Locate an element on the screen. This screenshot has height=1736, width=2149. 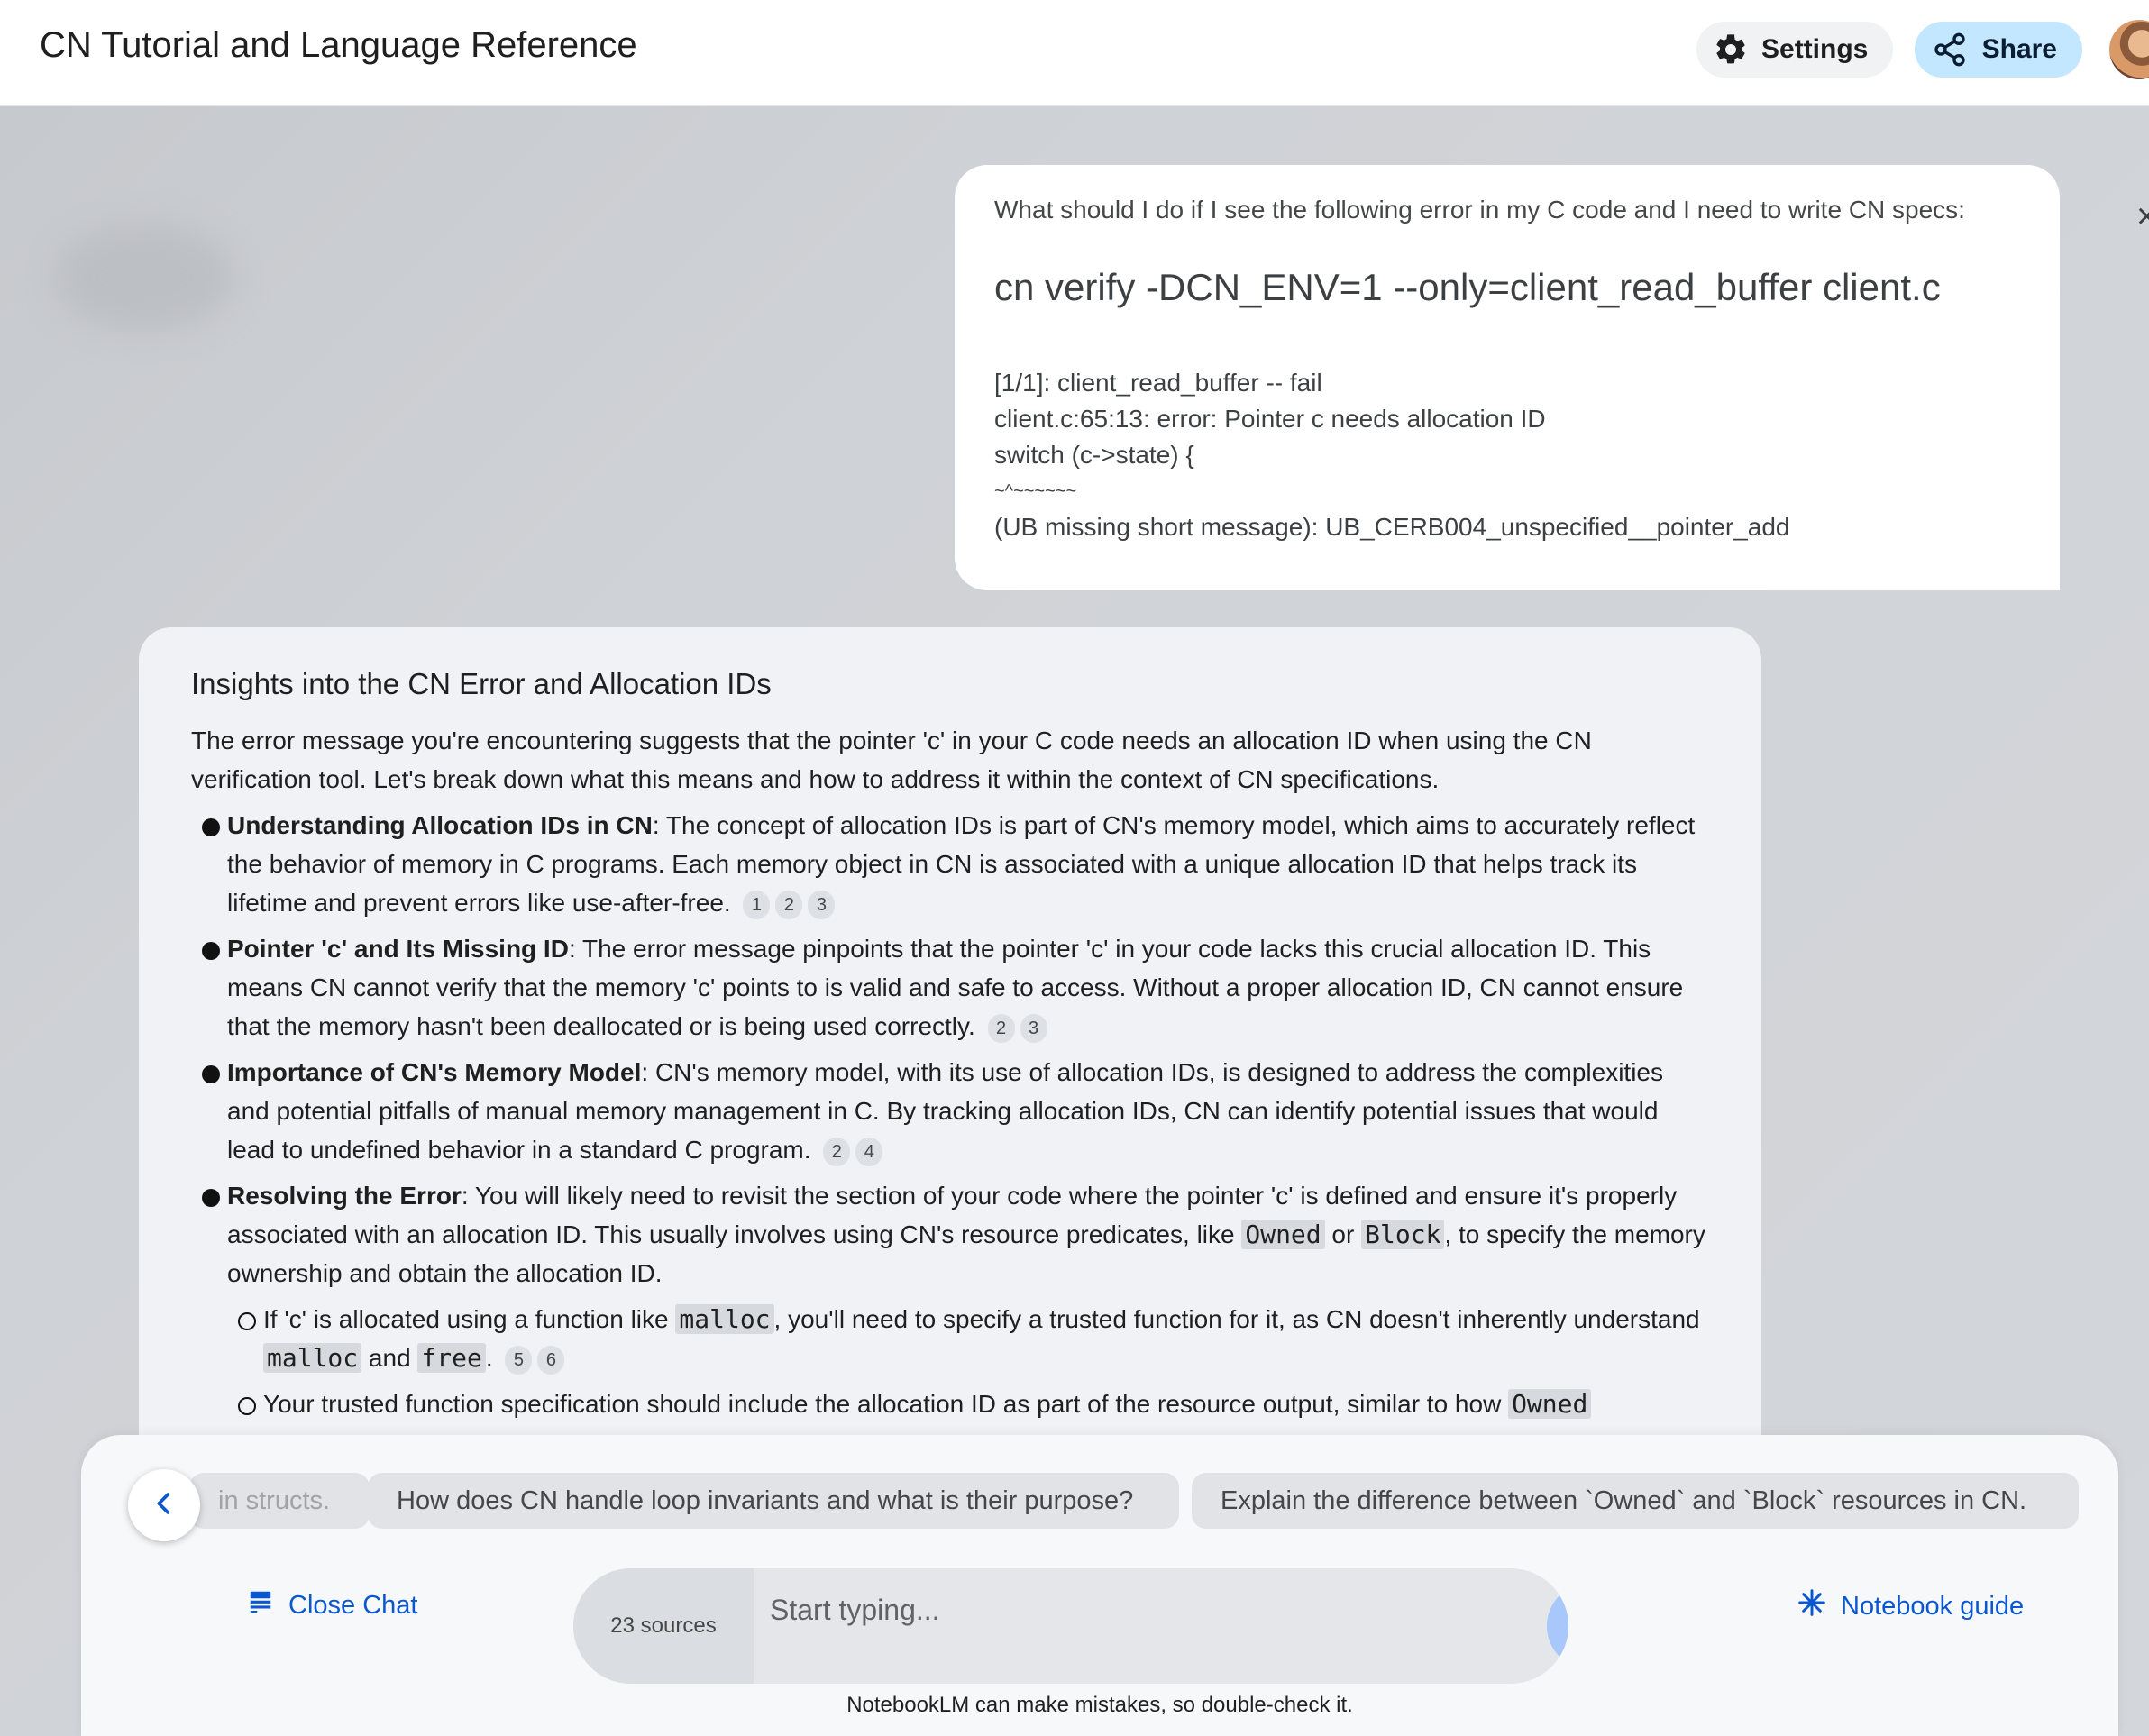
notebook-guide-label: Notebook guide is located at coordinates (1933, 1606).